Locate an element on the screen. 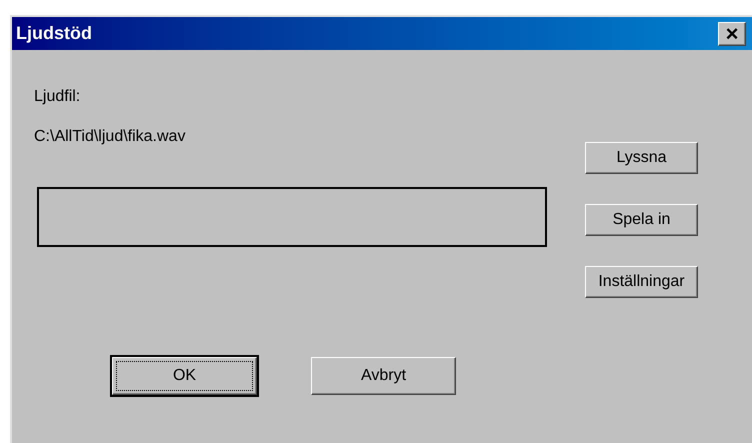 The height and width of the screenshot is (443, 752). file-label: Ljudfil: is located at coordinates (58, 97).